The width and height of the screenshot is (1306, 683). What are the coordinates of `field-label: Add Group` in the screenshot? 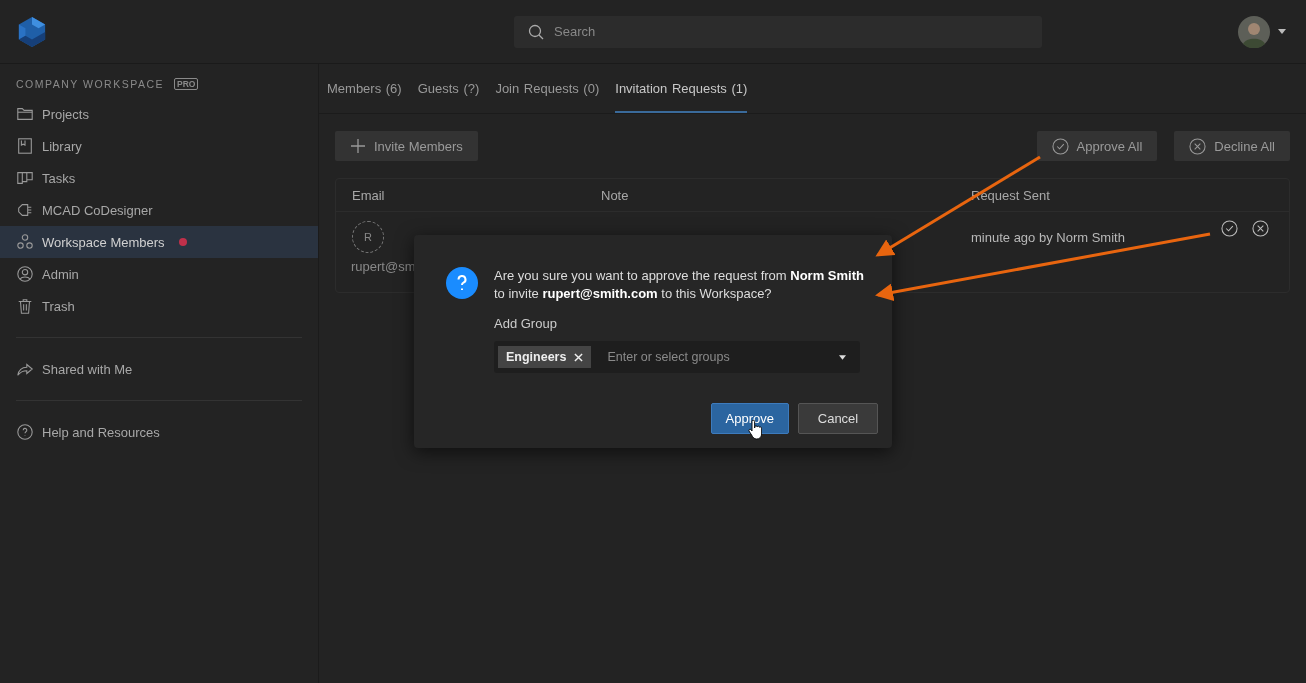 It's located at (526, 323).